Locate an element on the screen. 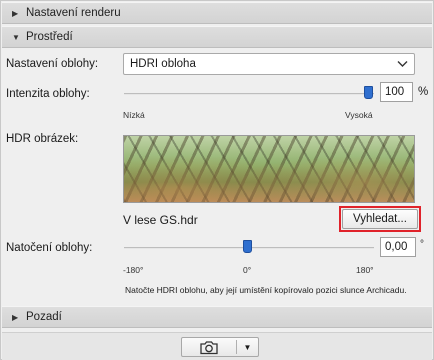 The image size is (434, 360). camera-button: ▼ is located at coordinates (220, 347).